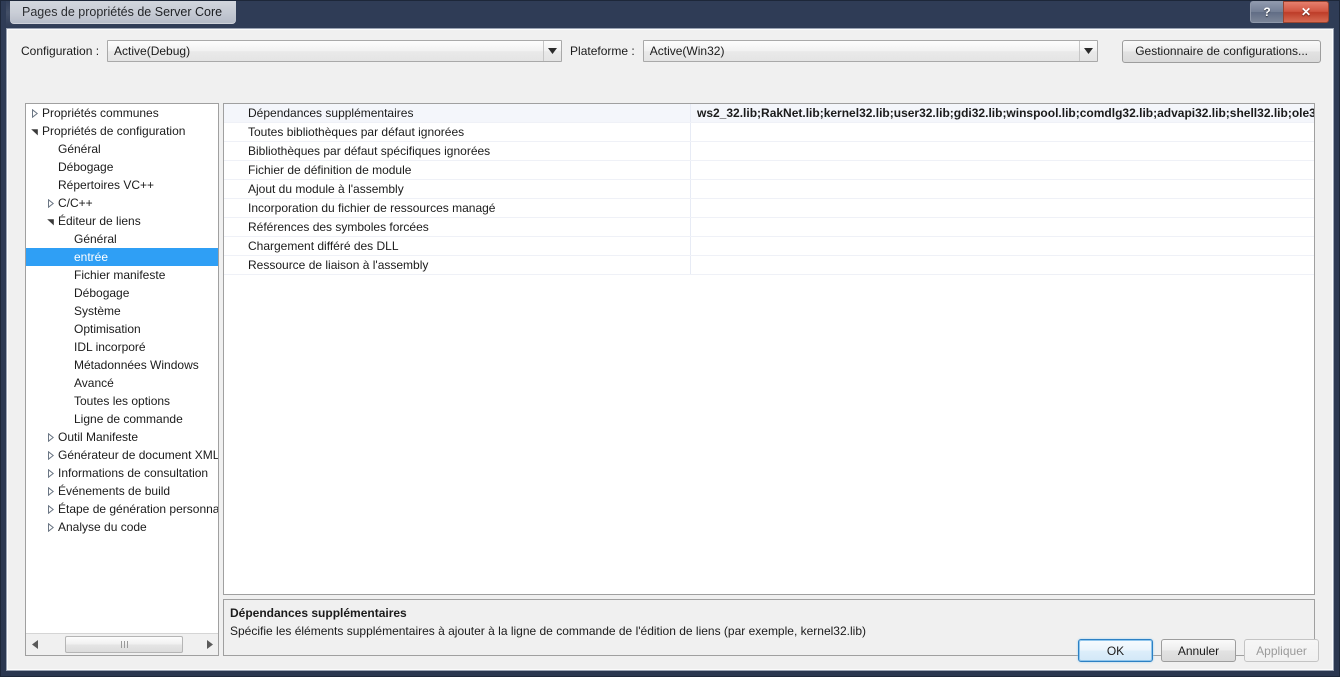 This screenshot has width=1340, height=677. I want to click on property-row: Références des symboles forcées, so click(769, 227).